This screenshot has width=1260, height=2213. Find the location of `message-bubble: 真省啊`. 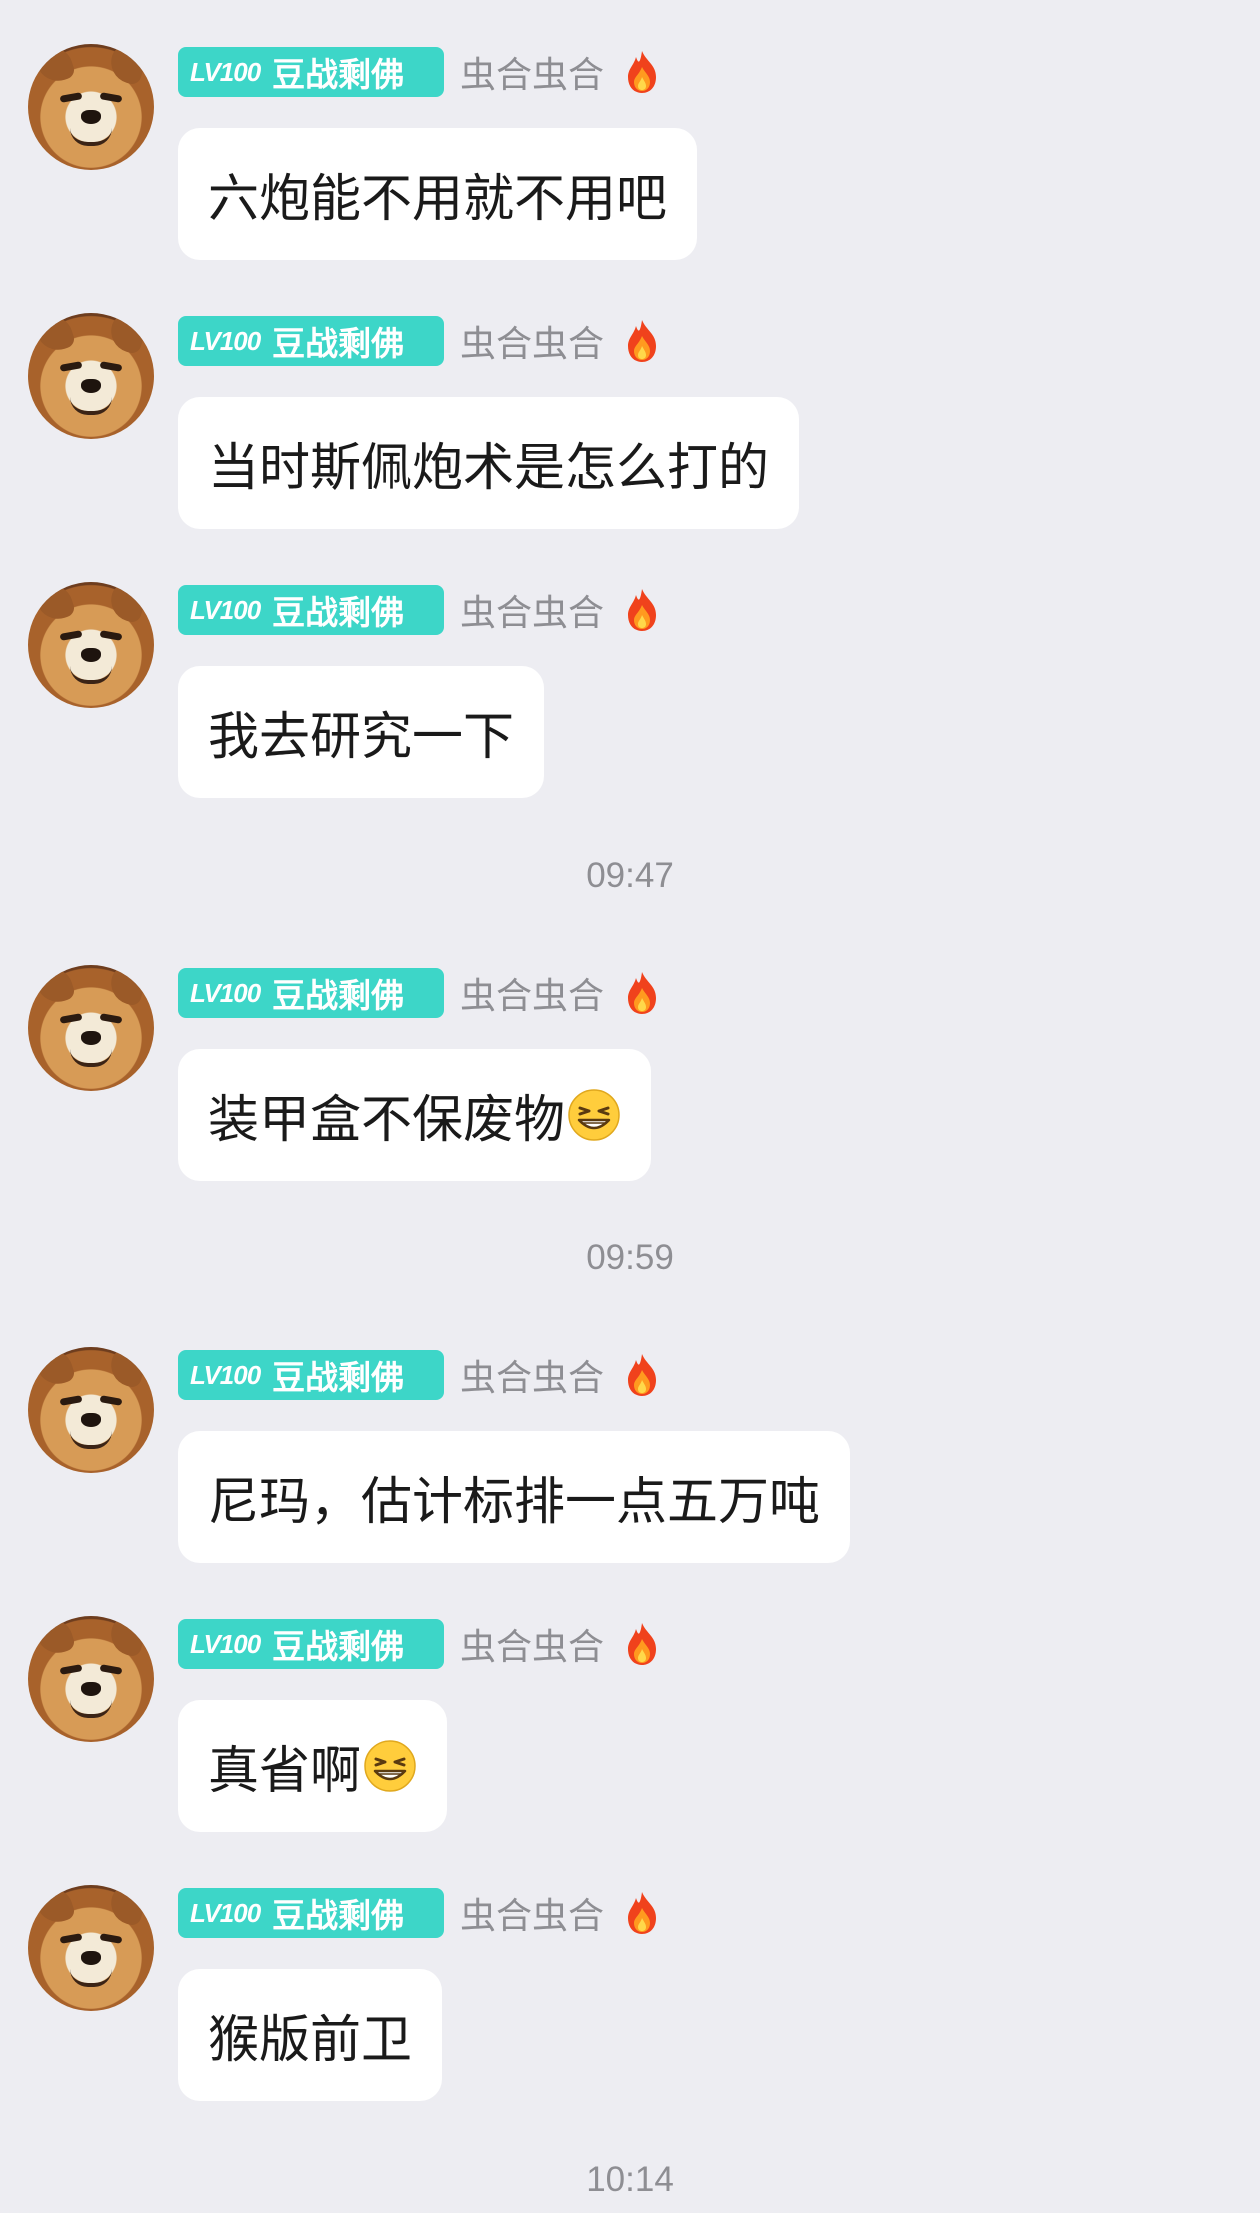

message-bubble: 真省啊 is located at coordinates (313, 1766).